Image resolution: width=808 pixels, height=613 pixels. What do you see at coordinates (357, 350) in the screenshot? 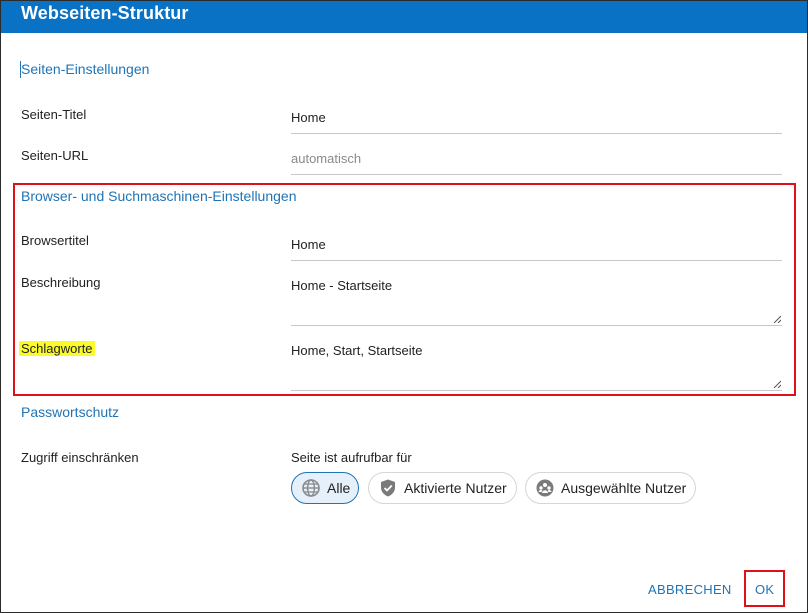
I see `keywords-value: Home, Start, Startseite` at bounding box center [357, 350].